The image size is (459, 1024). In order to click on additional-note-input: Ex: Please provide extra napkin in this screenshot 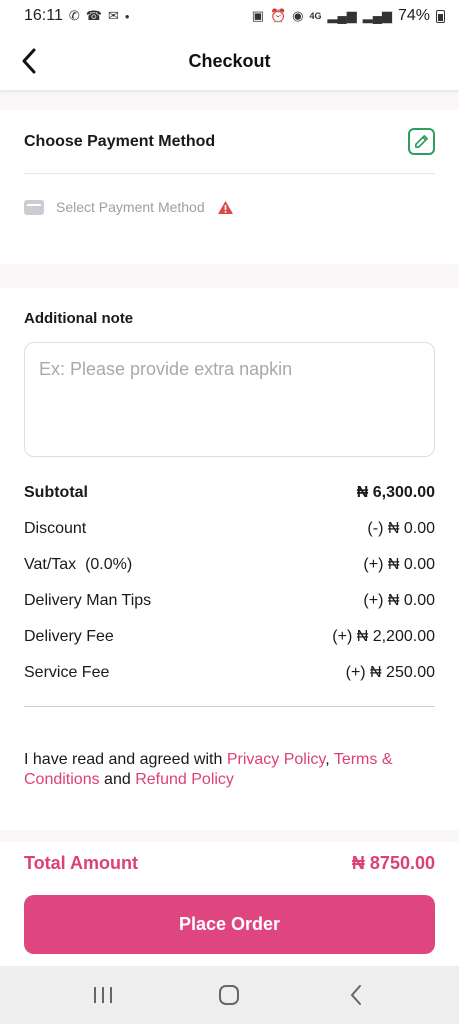, I will do `click(229, 399)`.